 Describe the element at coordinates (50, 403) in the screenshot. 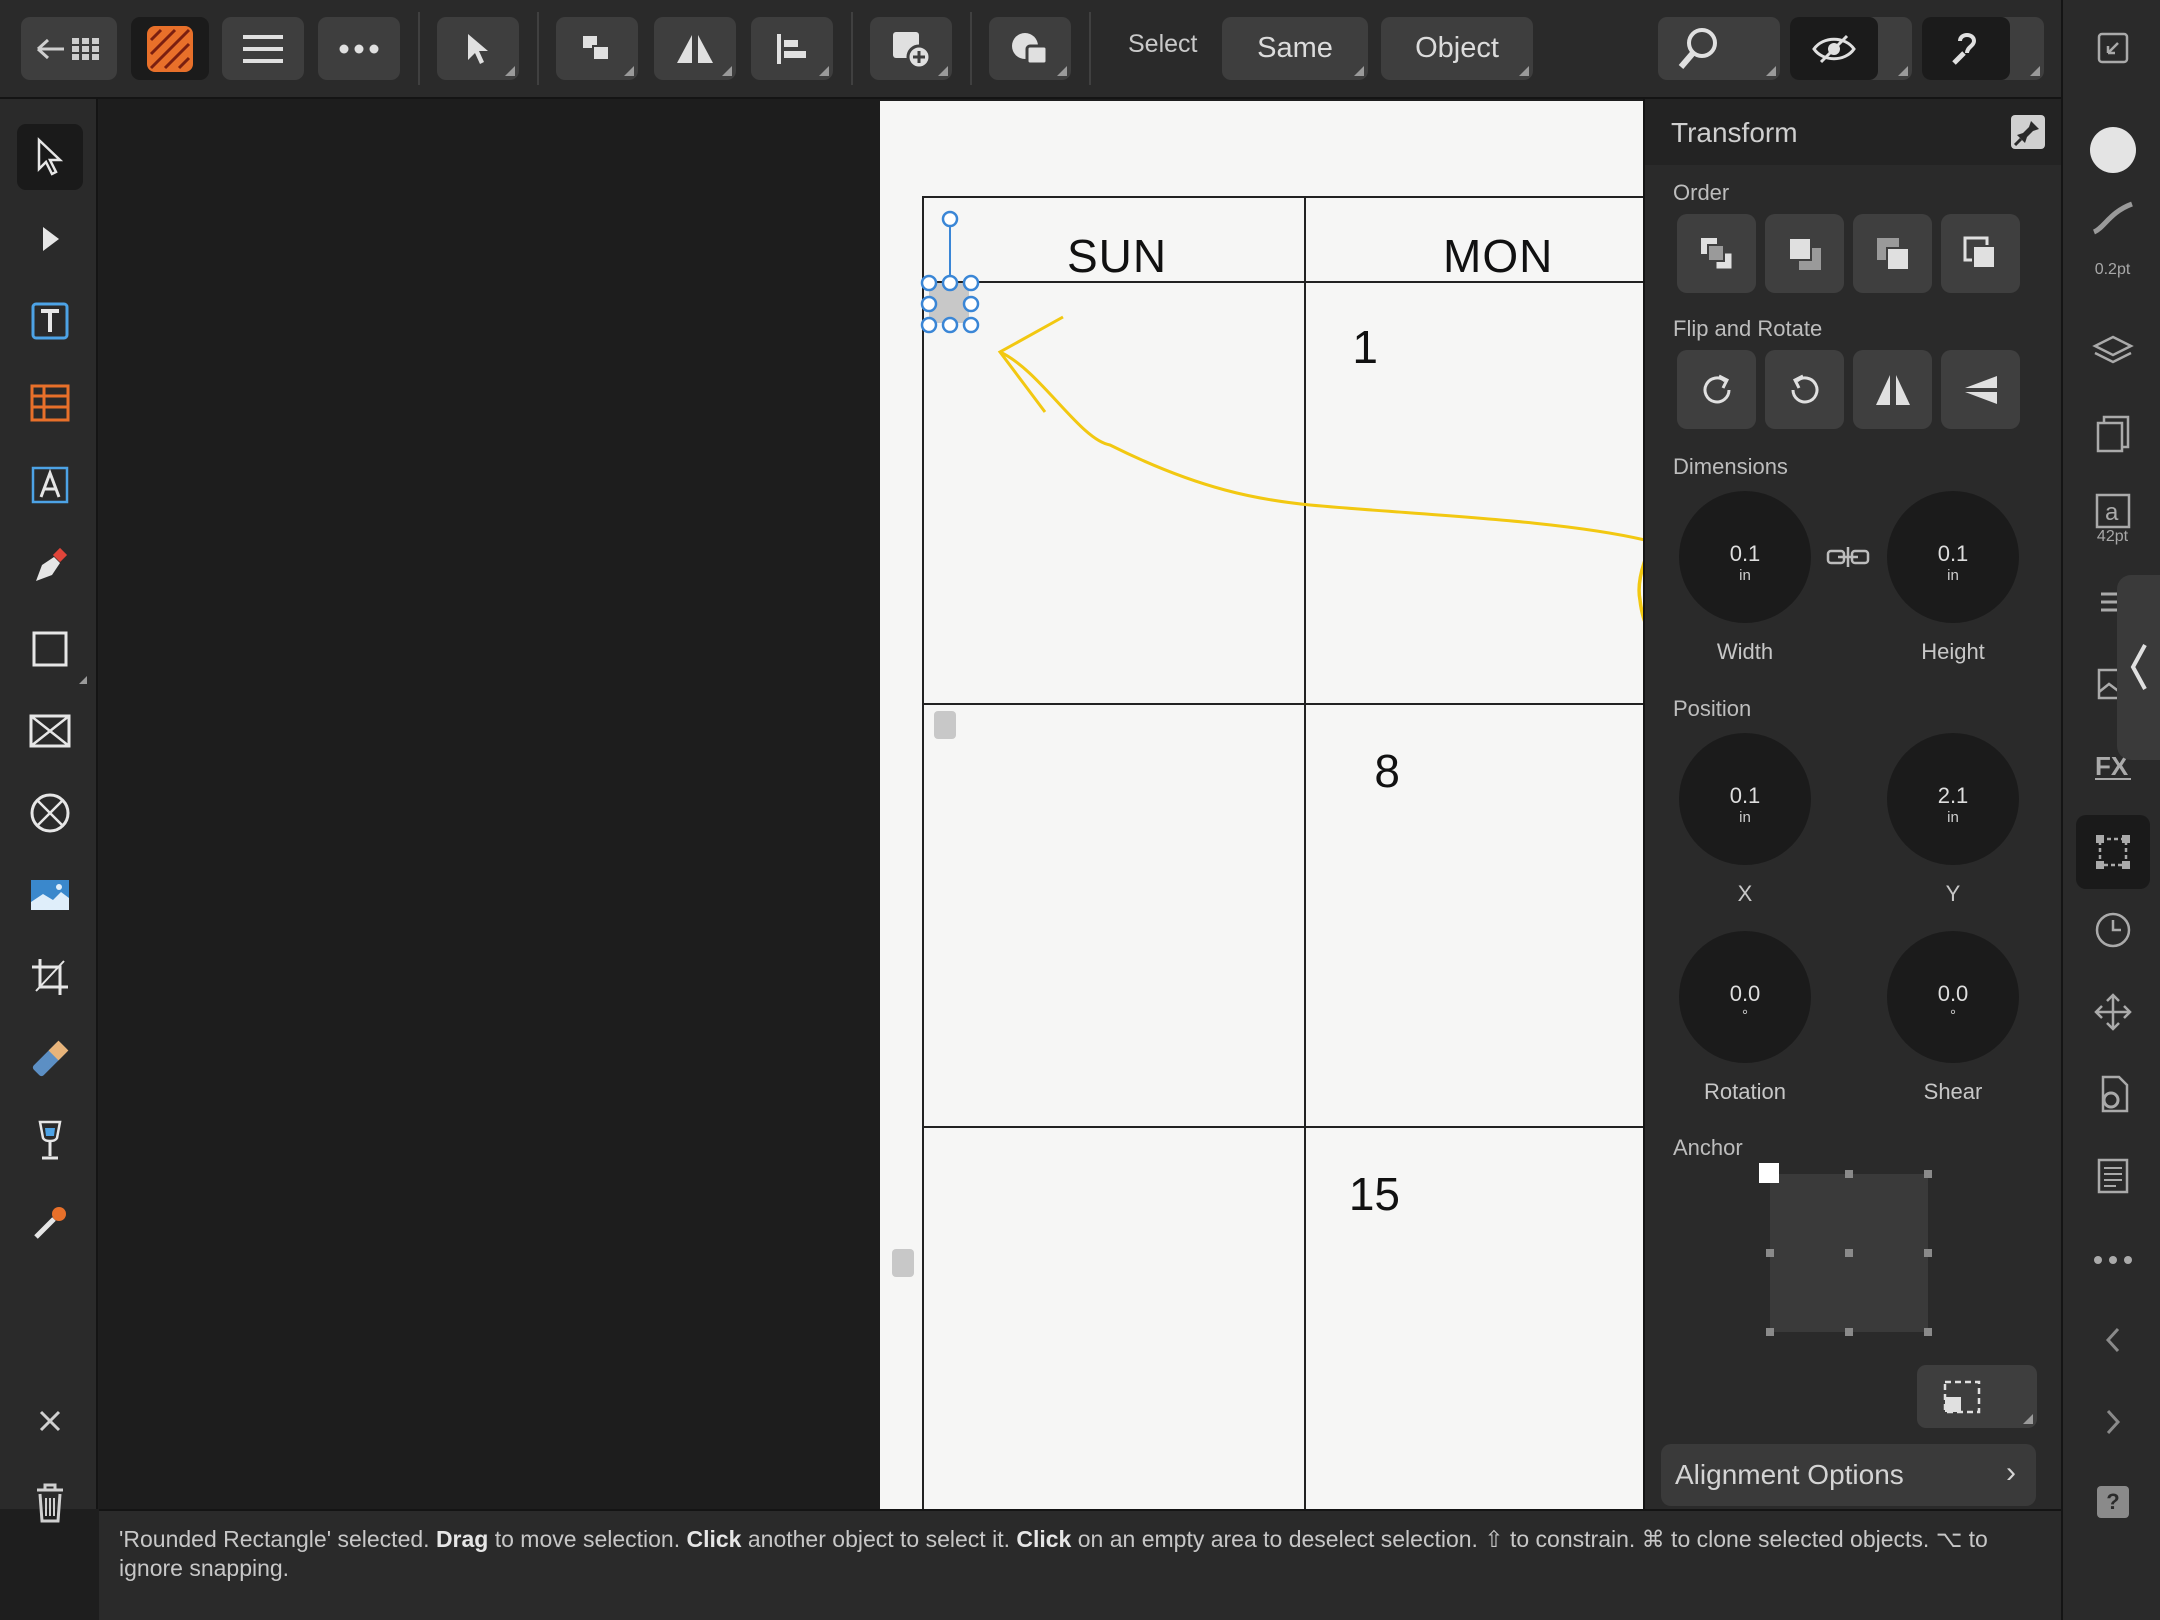

I see `table-tool` at that location.